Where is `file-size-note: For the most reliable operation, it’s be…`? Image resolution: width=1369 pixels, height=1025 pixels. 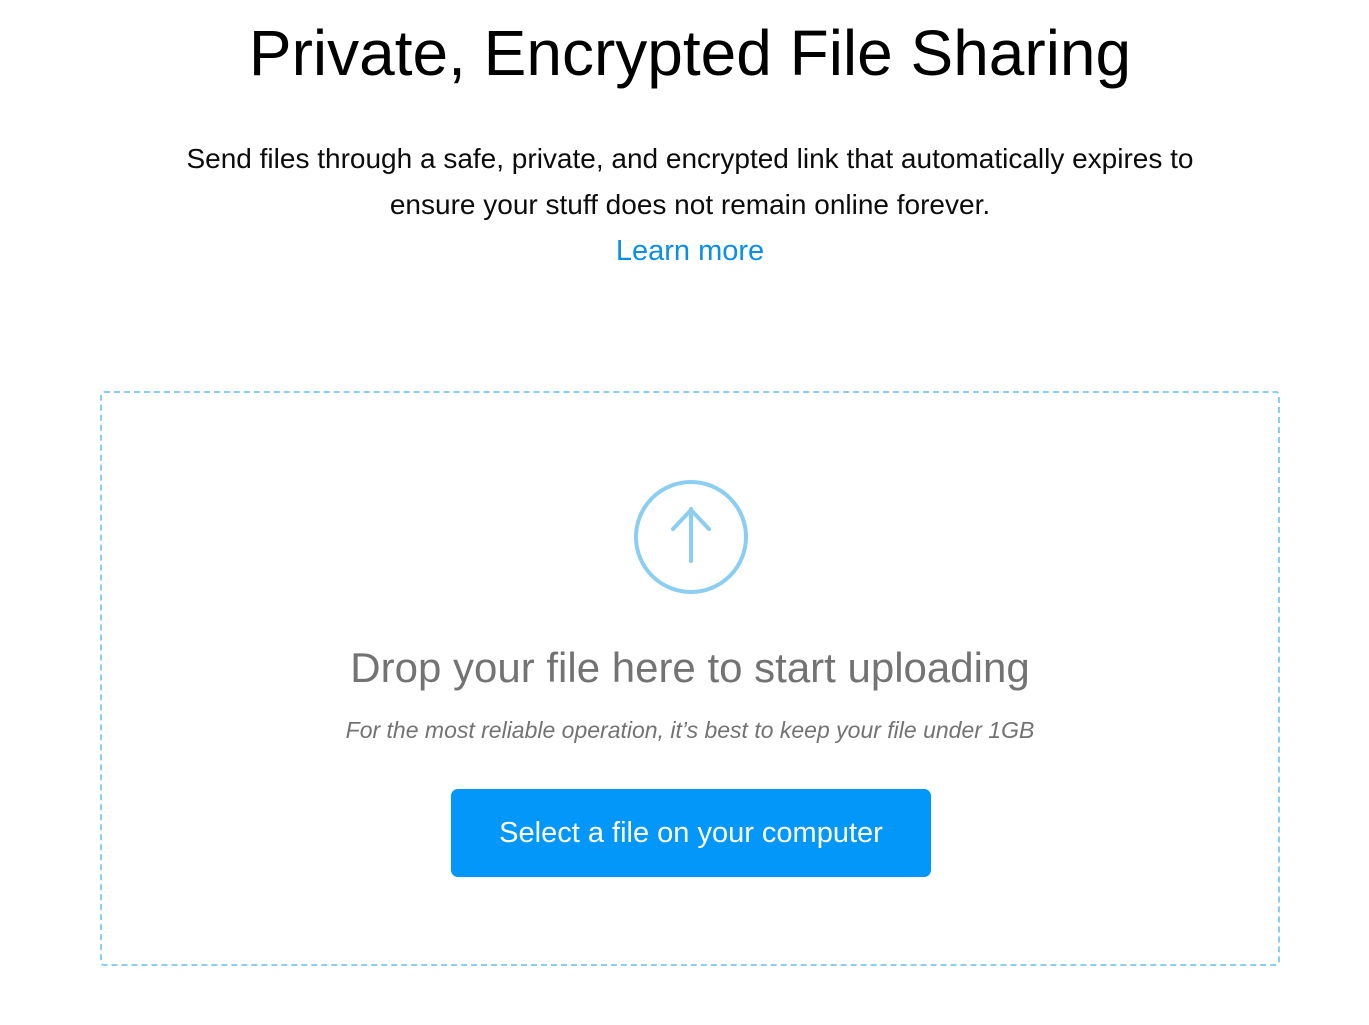
file-size-note: For the most reliable operation, it’s be… is located at coordinates (690, 730).